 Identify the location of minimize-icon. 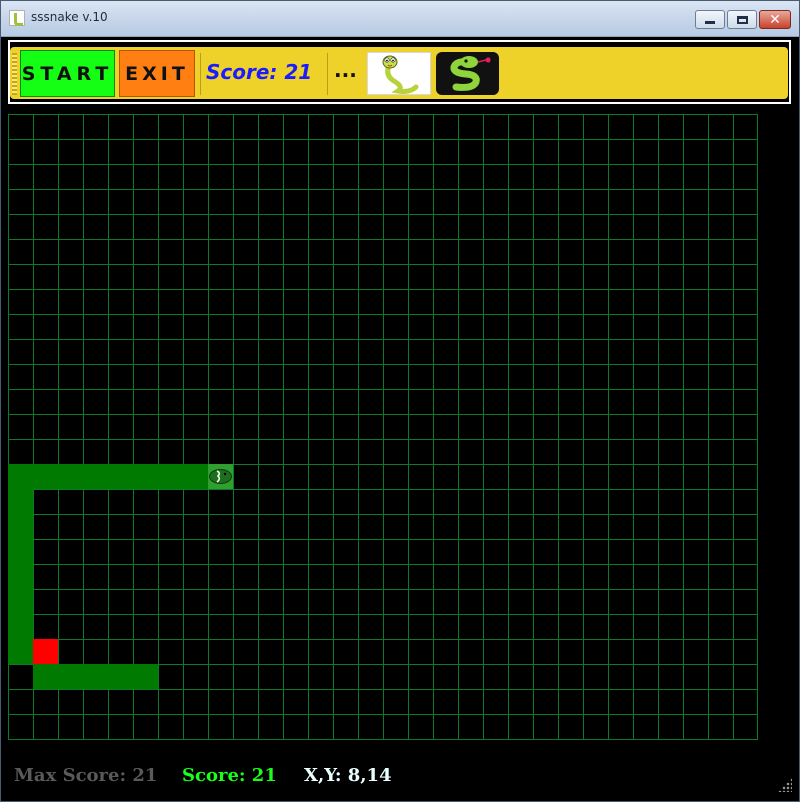
(710, 22).